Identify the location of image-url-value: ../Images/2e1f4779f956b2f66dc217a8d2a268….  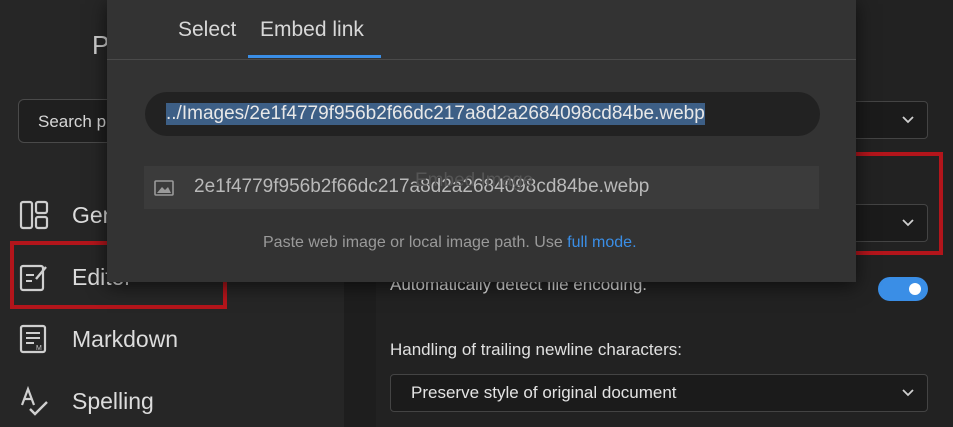
(435, 114).